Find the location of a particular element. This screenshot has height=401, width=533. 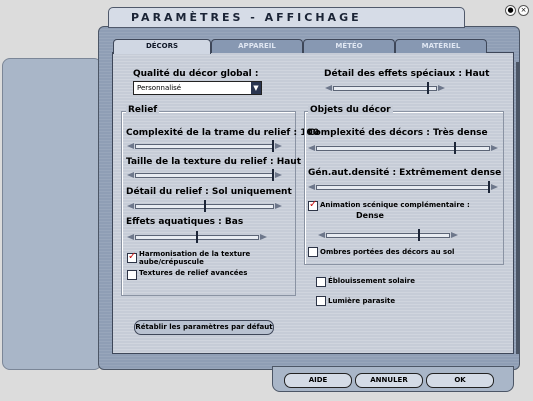

tab-aircraft: APPAREIL is located at coordinates (257, 46).